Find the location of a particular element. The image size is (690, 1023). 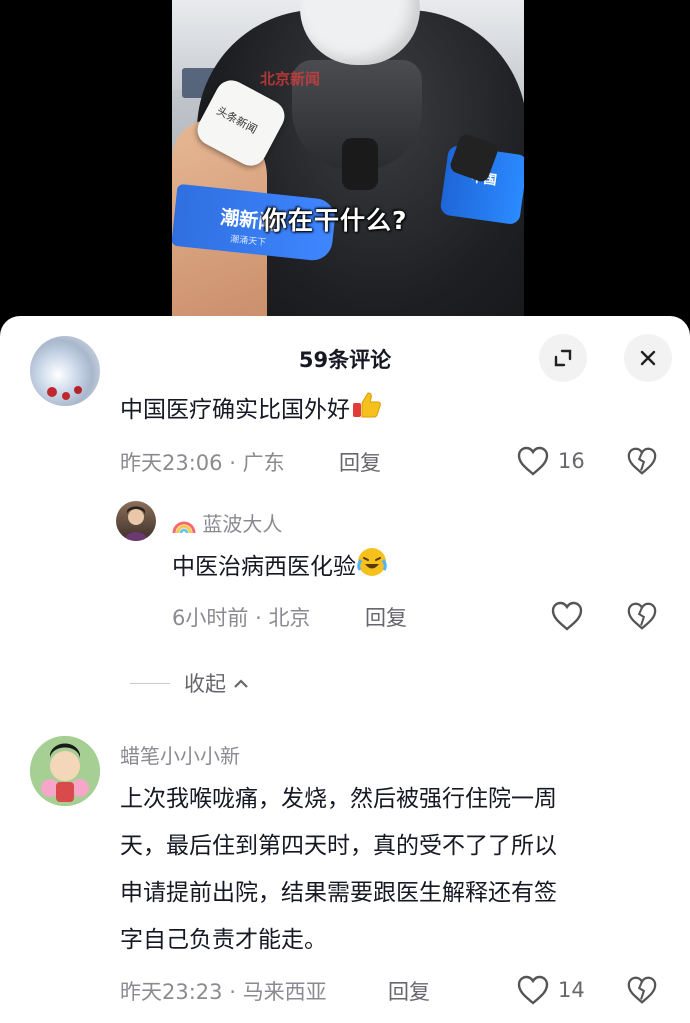

comment-text-line: 字自己负责才能走。 is located at coordinates (223, 940).